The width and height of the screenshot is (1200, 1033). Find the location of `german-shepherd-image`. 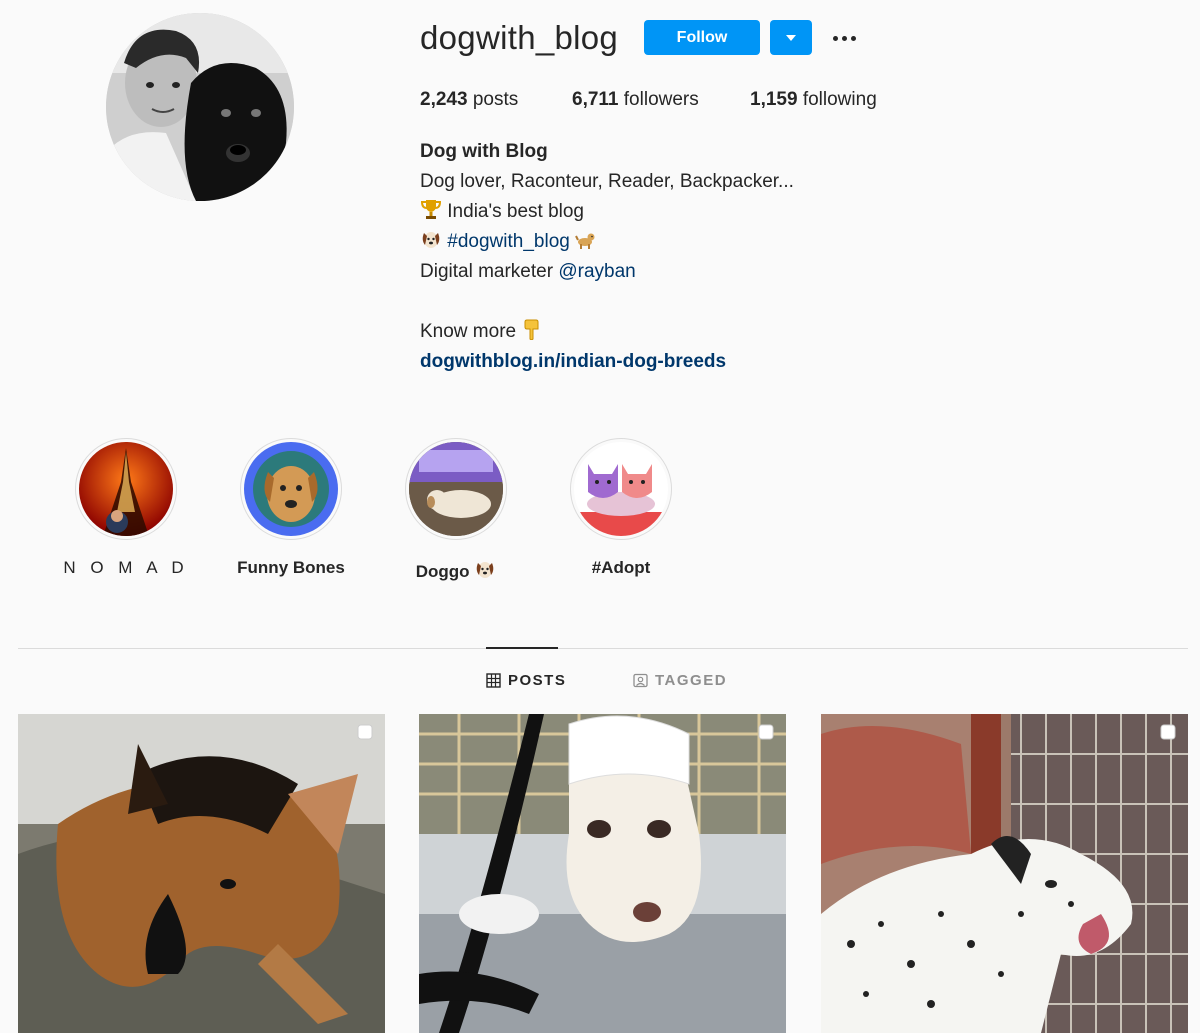

german-shepherd-image is located at coordinates (201, 873).